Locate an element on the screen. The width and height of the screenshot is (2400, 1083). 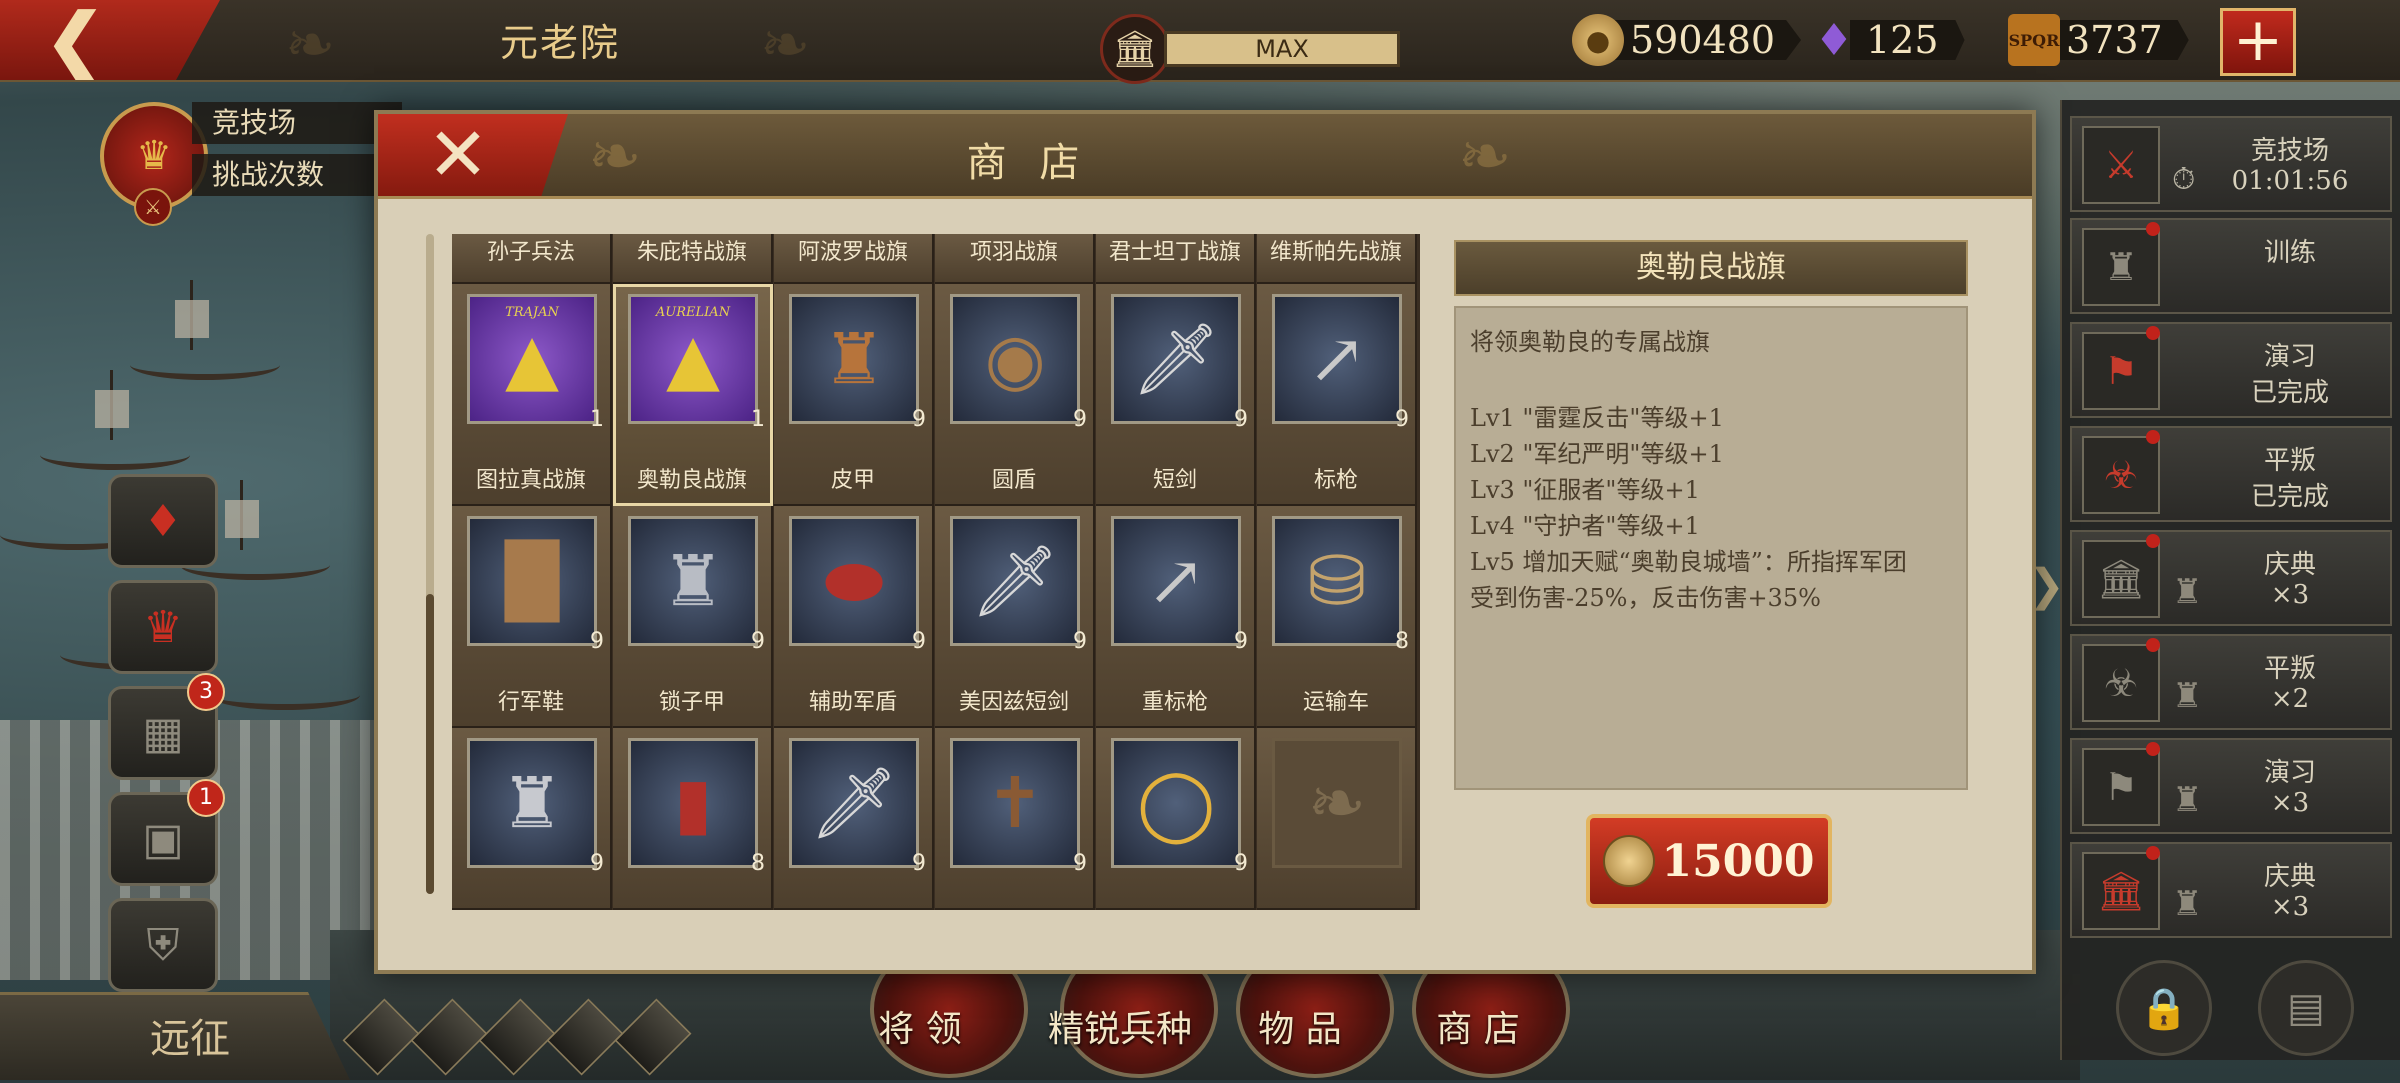
buy-button: 15000 is located at coordinates (1709, 861).